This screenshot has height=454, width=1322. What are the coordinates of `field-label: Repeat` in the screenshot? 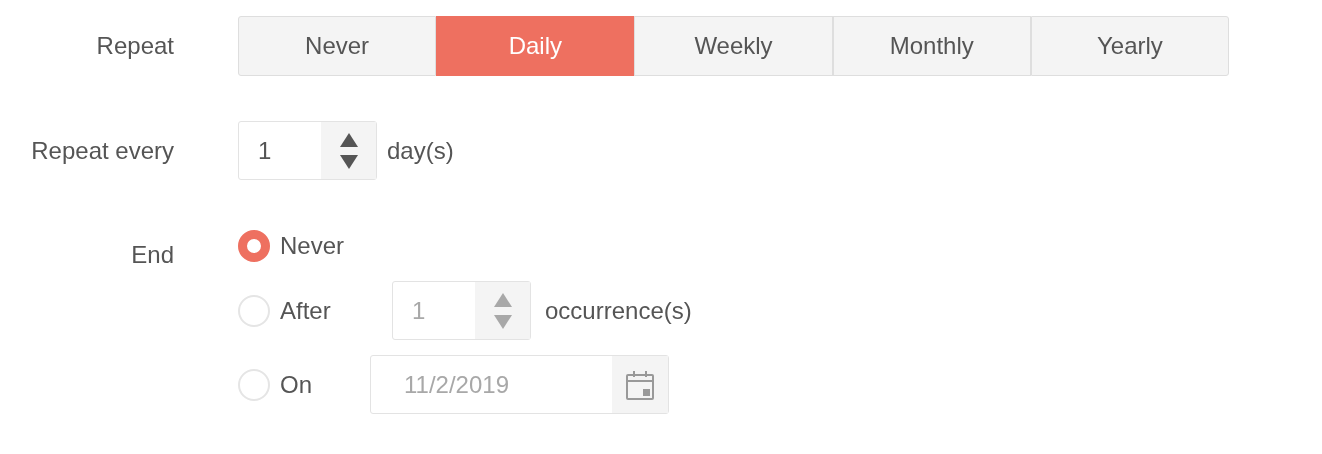 It's located at (134, 46).